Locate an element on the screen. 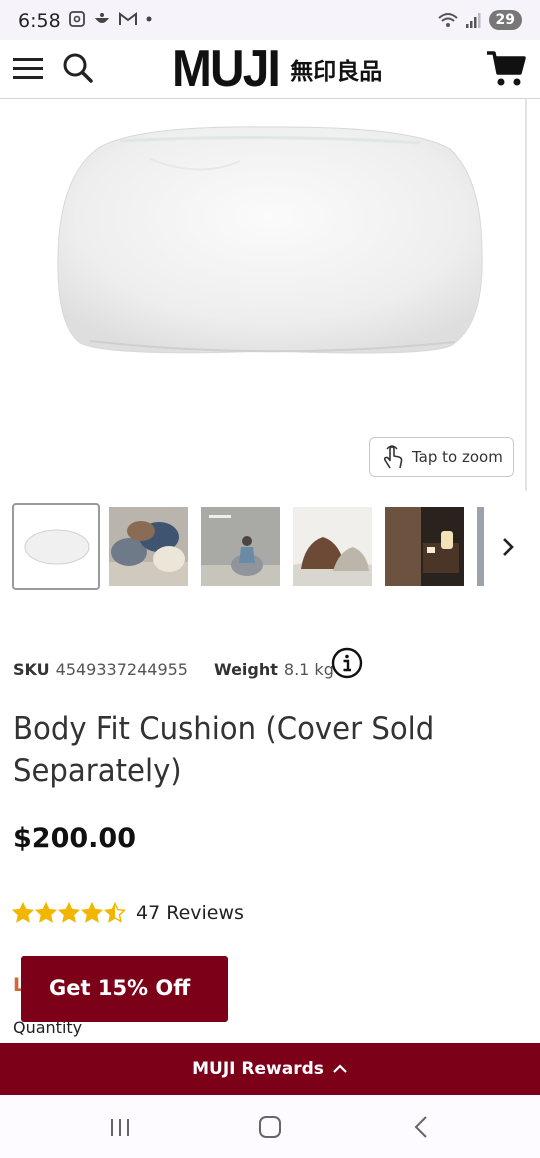 This screenshot has width=540, height=1158. back-icon is located at coordinates (420, 1127).